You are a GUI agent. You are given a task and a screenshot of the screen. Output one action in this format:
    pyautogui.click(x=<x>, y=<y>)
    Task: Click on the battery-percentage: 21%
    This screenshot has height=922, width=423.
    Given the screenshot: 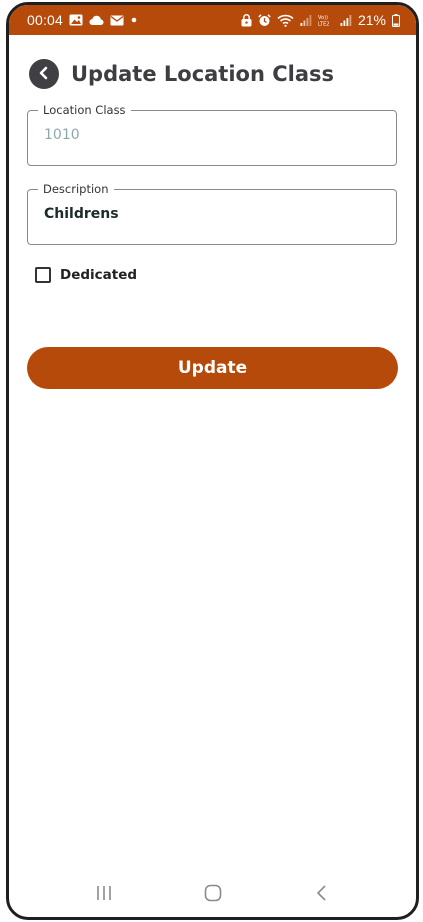 What is the action you would take?
    pyautogui.click(x=371, y=20)
    